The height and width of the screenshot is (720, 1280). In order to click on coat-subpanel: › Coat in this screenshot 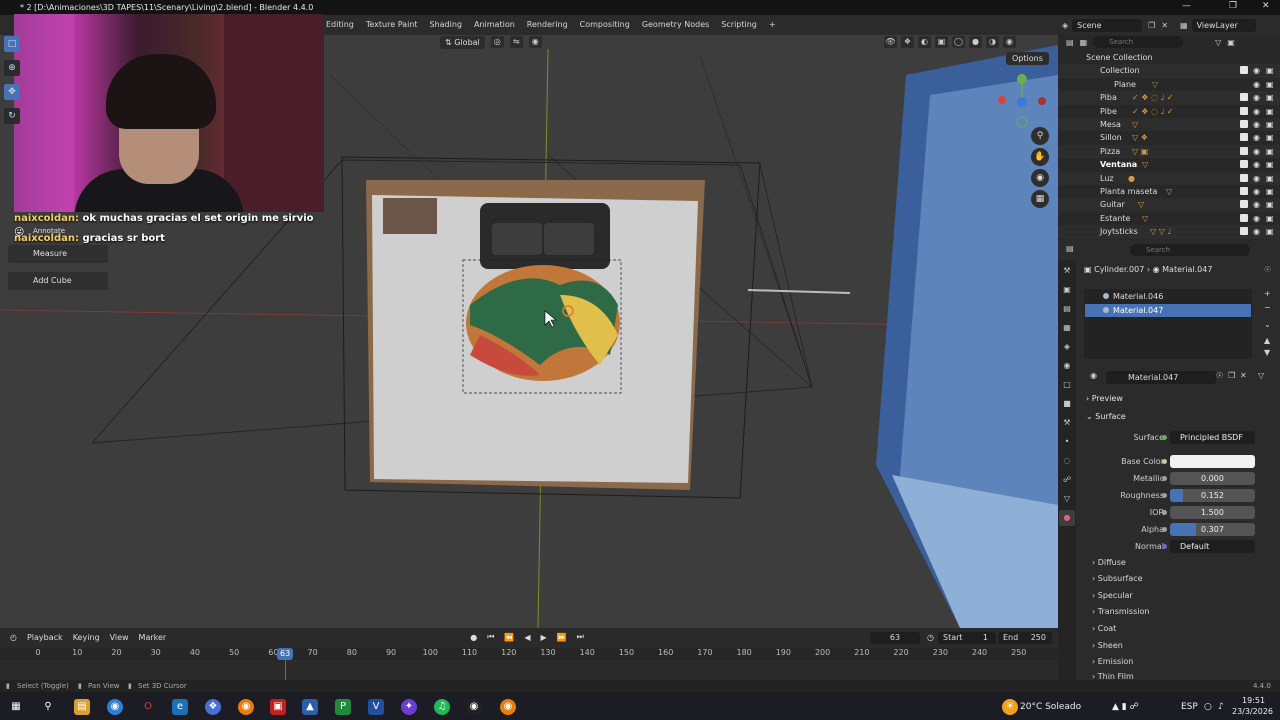, I will do `click(1104, 628)`.